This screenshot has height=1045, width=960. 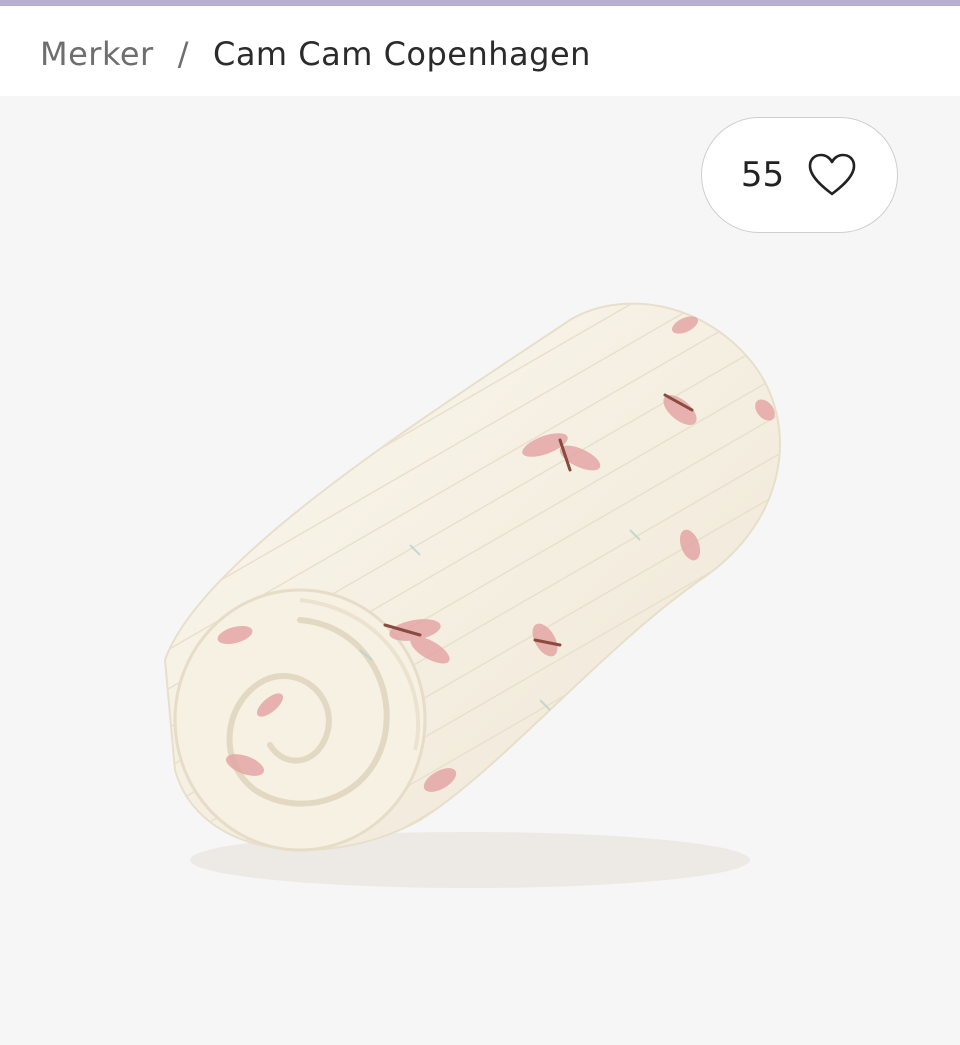 What do you see at coordinates (401, 54) in the screenshot?
I see `breadcrumb-current-brand: Cam Cam Copenhagen` at bounding box center [401, 54].